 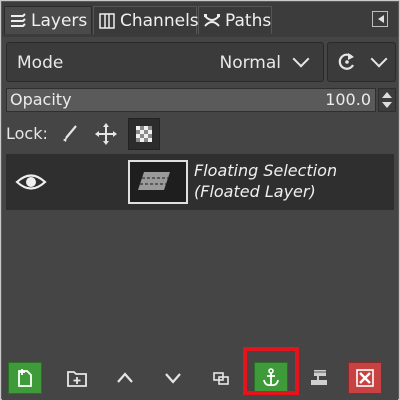 I want to click on layers-icon, so click(x=18, y=21).